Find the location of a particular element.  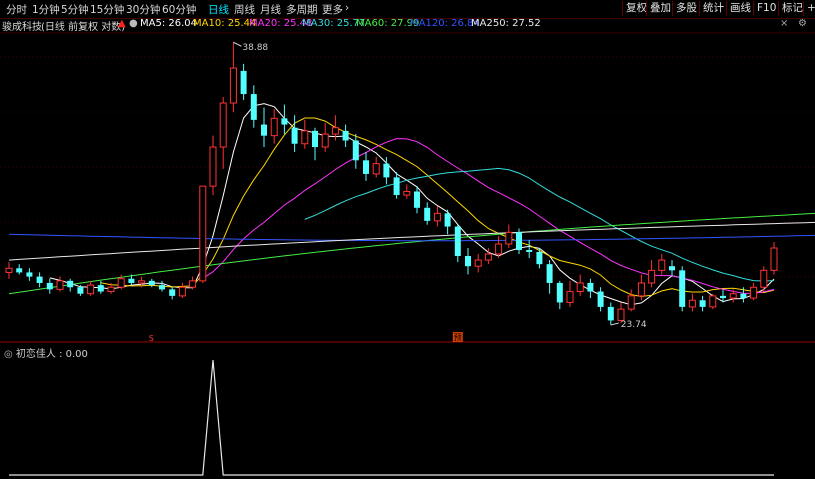

oscillator-label: ◎ 初恋佳人 : 0.00 is located at coordinates (46, 352).